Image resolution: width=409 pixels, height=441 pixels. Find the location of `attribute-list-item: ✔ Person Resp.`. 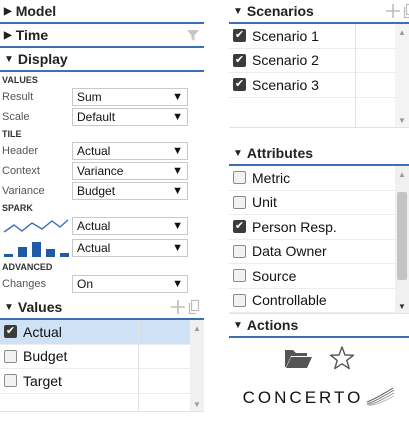

attribute-list-item: ✔ Person Resp. is located at coordinates (312, 227).